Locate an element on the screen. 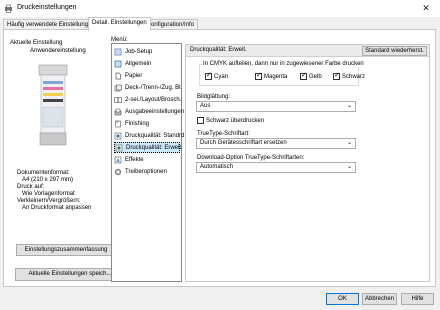  close-icon: ✕ is located at coordinates (426, 8).